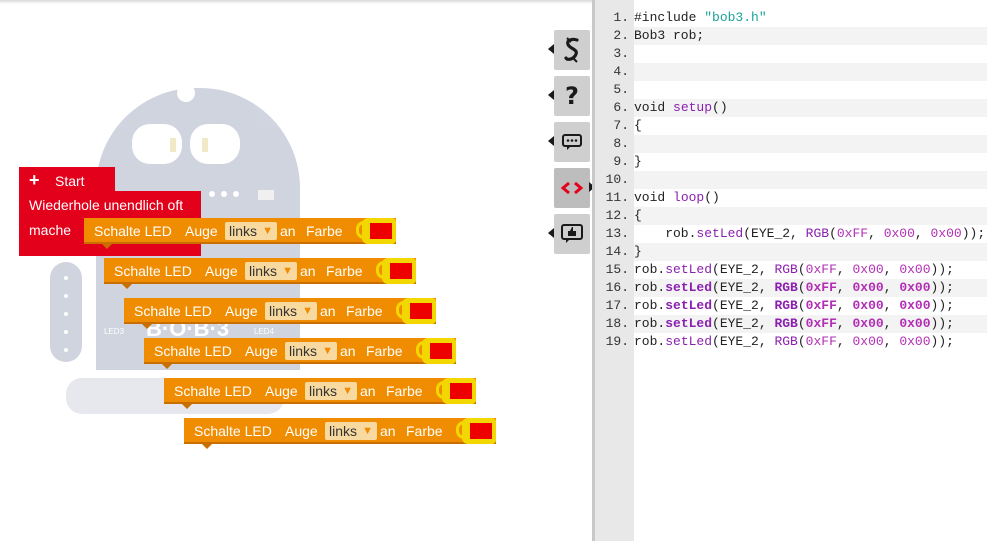 The image size is (987, 541). Describe the element at coordinates (621, 161) in the screenshot. I see `line-number: 9.` at that location.